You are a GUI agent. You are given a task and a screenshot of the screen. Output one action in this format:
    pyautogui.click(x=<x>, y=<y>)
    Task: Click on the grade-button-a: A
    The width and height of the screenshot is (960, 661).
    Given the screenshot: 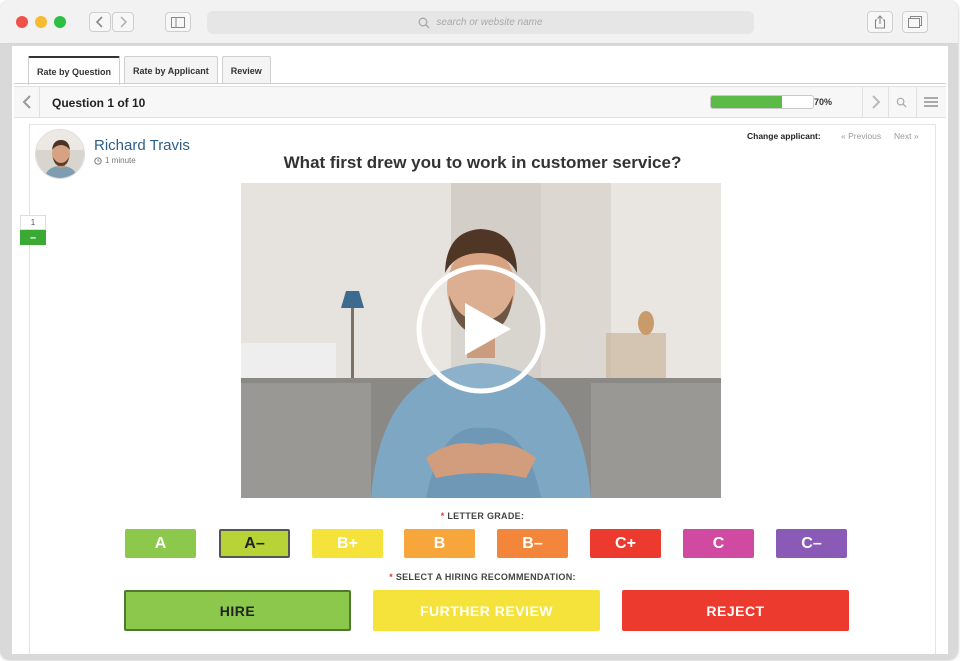 What is the action you would take?
    pyautogui.click(x=160, y=543)
    